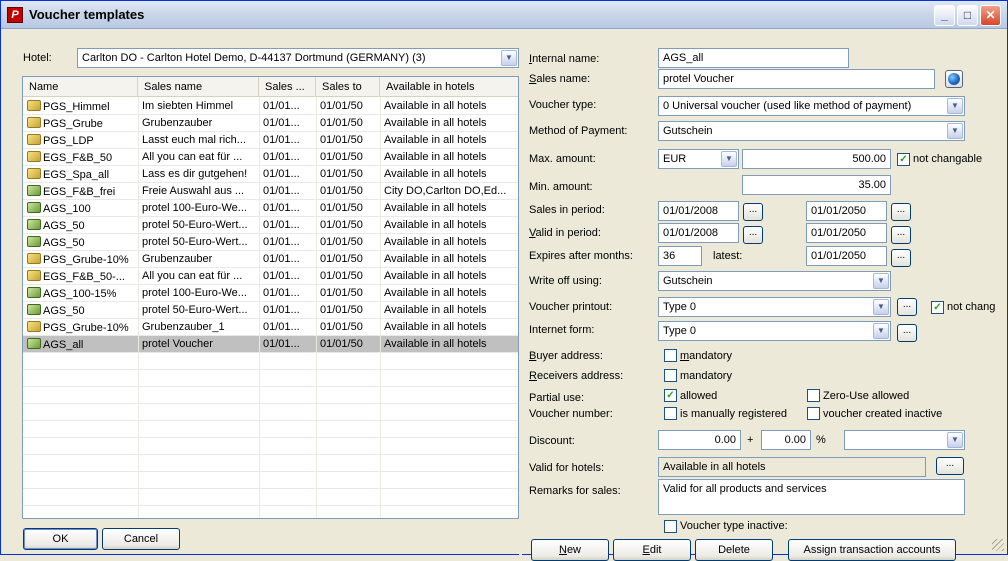  What do you see at coordinates (706, 356) in the screenshot?
I see `buyer-mandatory-label: mandatory` at bounding box center [706, 356].